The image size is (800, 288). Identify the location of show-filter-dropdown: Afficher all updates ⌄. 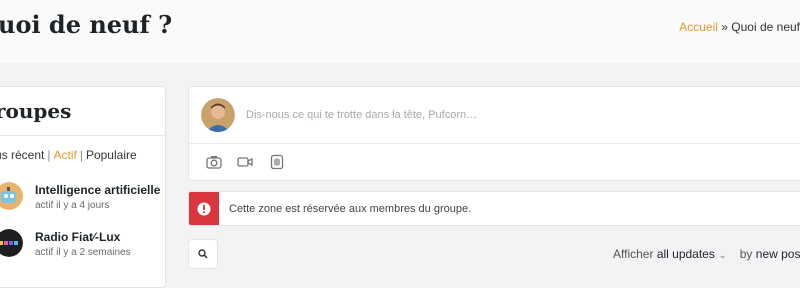
(671, 254).